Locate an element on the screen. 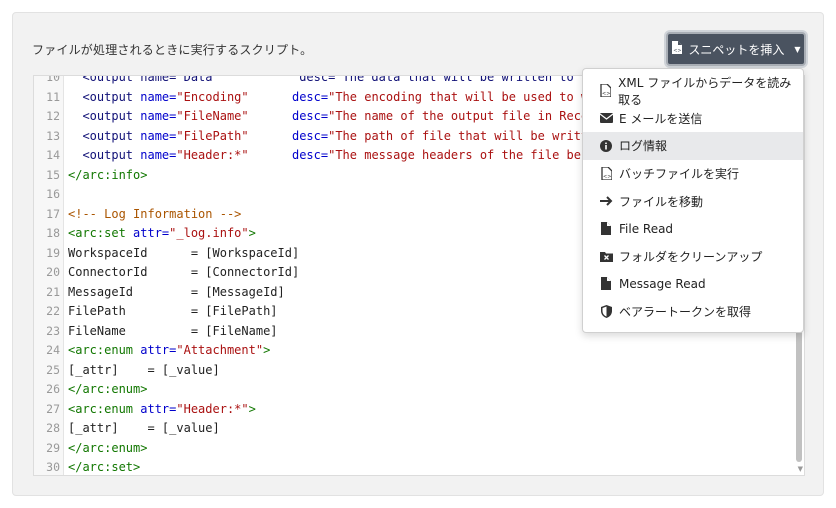 This screenshot has height=508, width=836. scroll-down-arrow-icon: ▼ is located at coordinates (800, 469).